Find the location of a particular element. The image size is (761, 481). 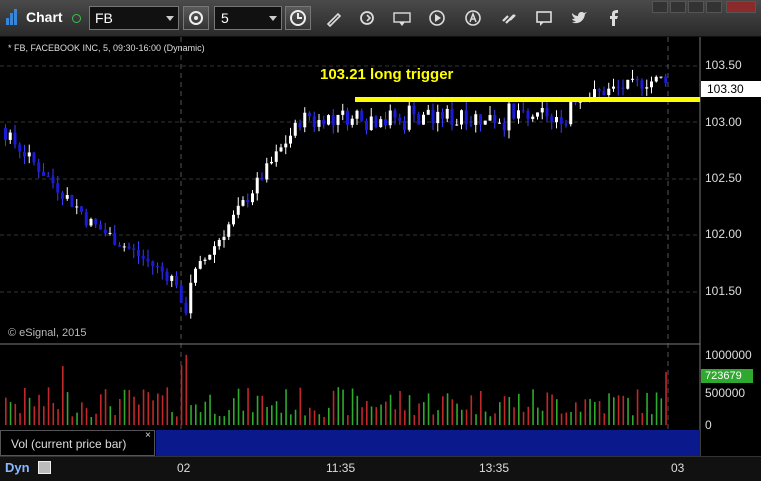

link-icon is located at coordinates (509, 18).